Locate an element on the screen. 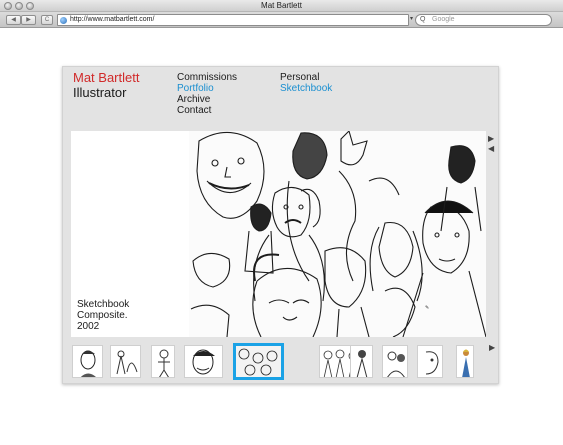 This screenshot has width=563, height=445. caption-line-2: Composite. is located at coordinates (102, 315).